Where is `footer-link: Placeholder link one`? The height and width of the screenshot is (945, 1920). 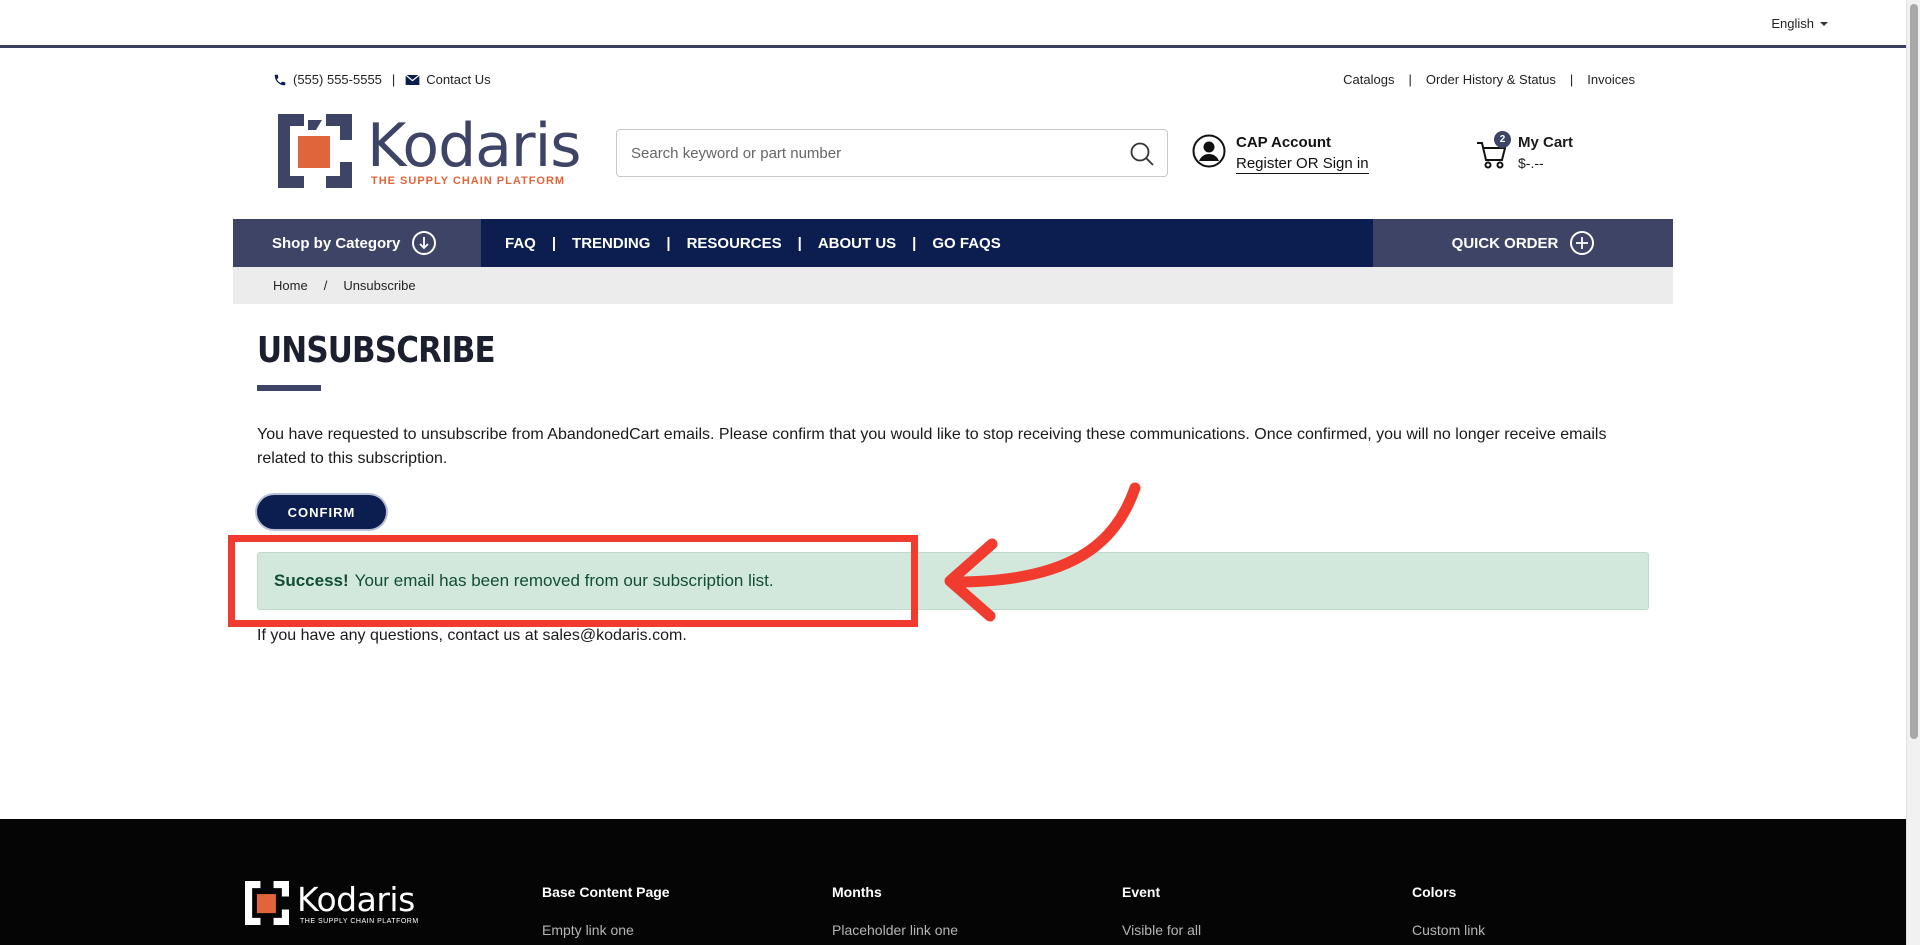 footer-link: Placeholder link one is located at coordinates (895, 930).